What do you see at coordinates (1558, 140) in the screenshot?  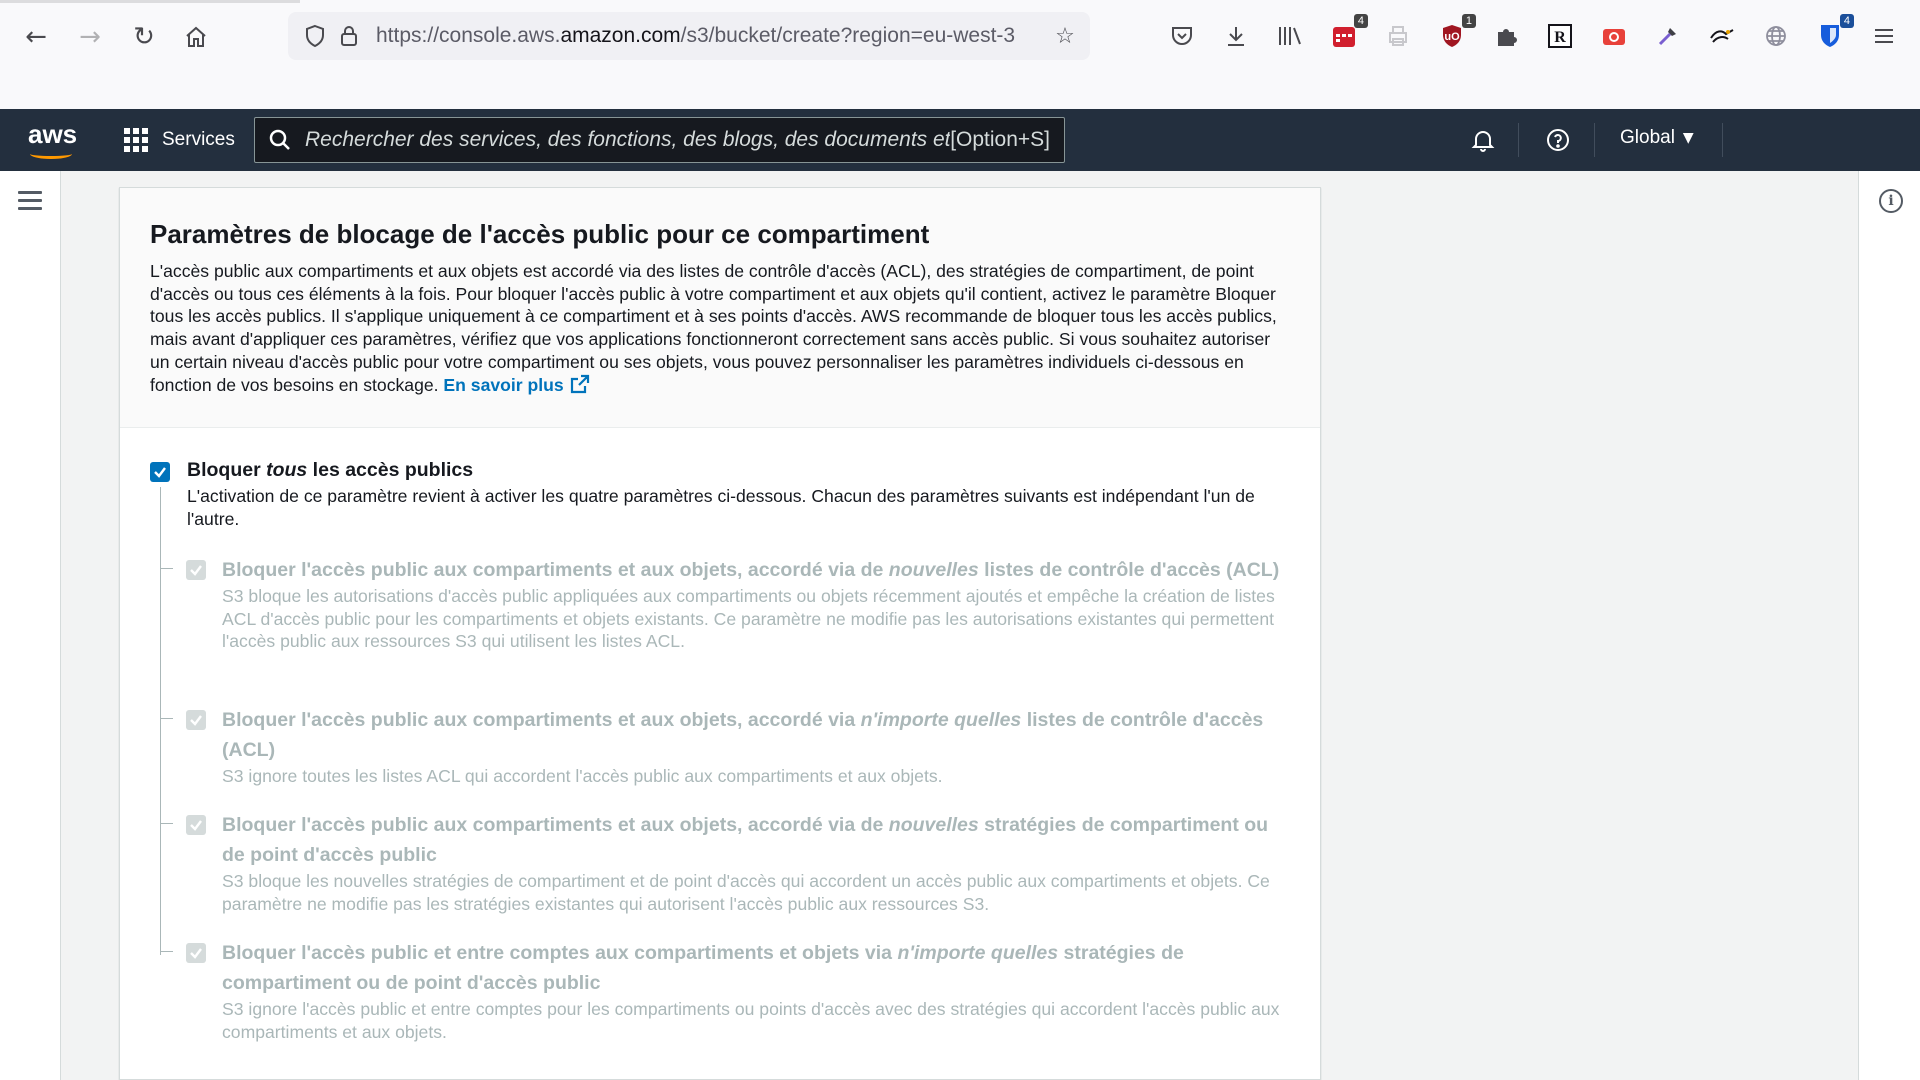 I see `help-icon` at bounding box center [1558, 140].